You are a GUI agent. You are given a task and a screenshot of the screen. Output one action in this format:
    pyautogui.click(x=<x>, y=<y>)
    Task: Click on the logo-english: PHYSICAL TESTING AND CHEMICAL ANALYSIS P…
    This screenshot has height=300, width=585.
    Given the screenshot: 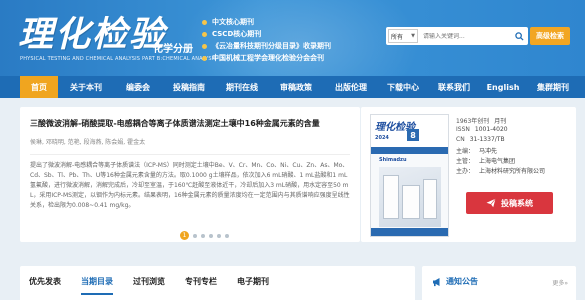 What is the action you would take?
    pyautogui.click(x=118, y=59)
    